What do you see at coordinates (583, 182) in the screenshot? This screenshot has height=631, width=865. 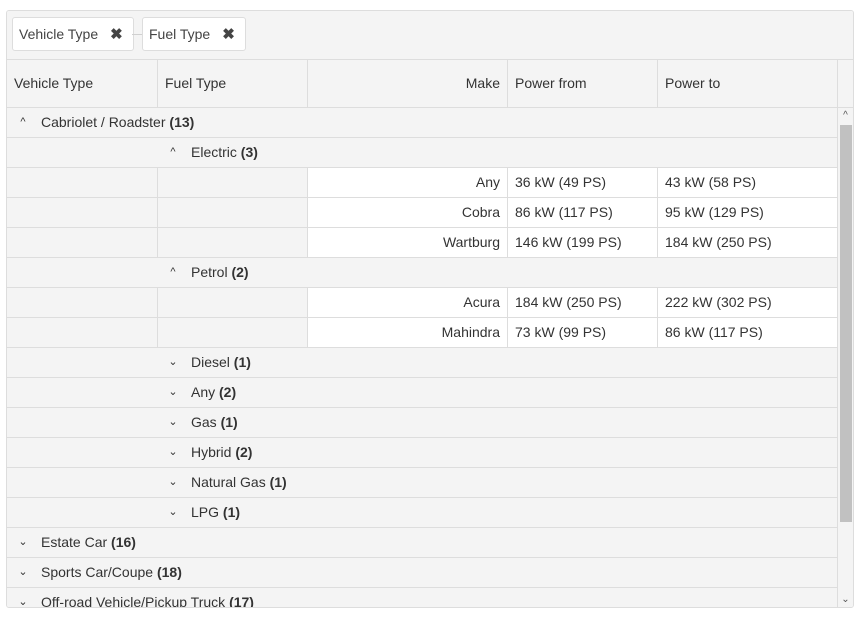 I see `cell-power-from: 36 kW (49 PS)` at bounding box center [583, 182].